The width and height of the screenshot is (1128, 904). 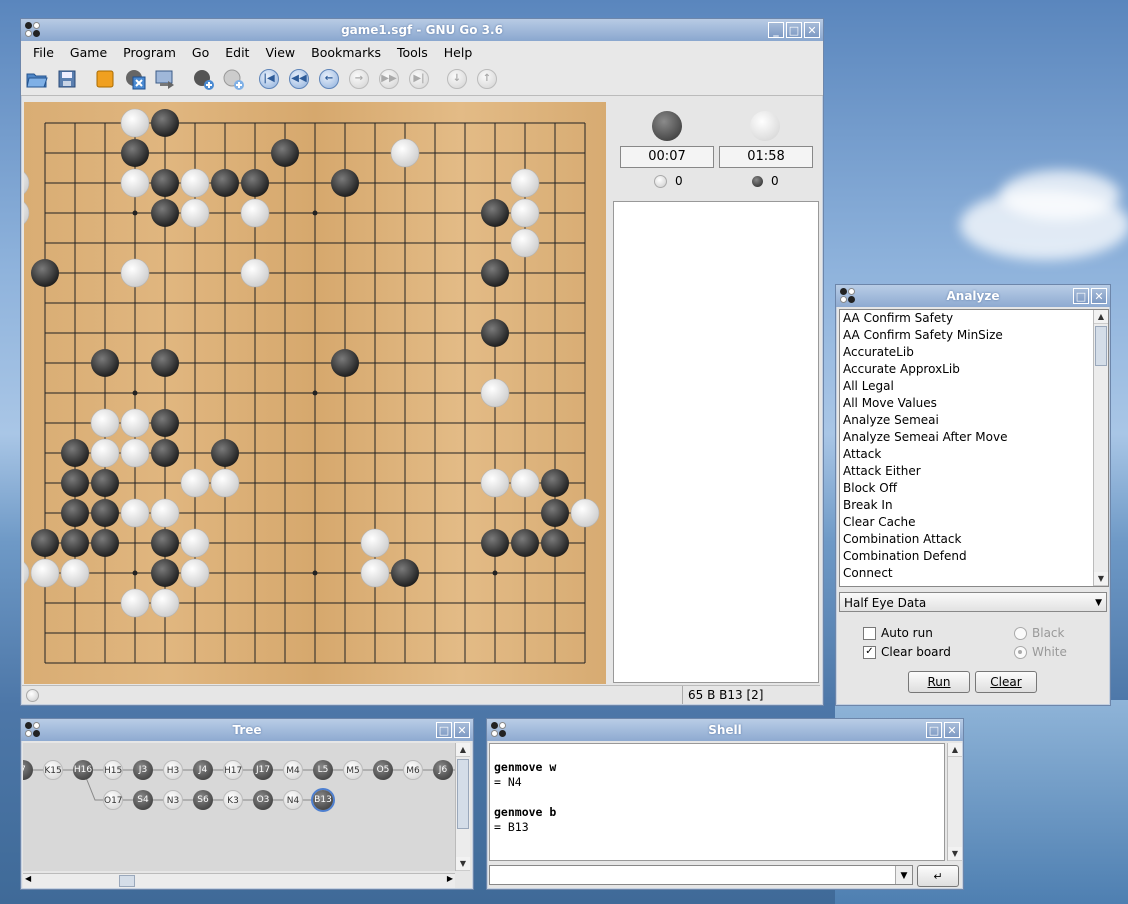 What do you see at coordinates (37, 79) in the screenshot?
I see `open-folder-icon` at bounding box center [37, 79].